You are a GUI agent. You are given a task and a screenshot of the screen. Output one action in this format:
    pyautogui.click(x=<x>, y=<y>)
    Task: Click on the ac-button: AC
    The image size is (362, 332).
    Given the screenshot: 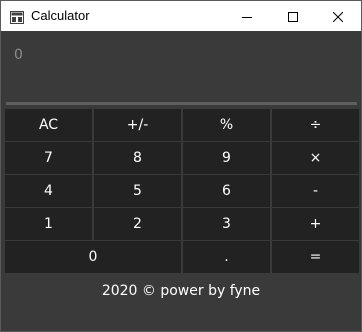 What is the action you would take?
    pyautogui.click(x=48, y=125)
    